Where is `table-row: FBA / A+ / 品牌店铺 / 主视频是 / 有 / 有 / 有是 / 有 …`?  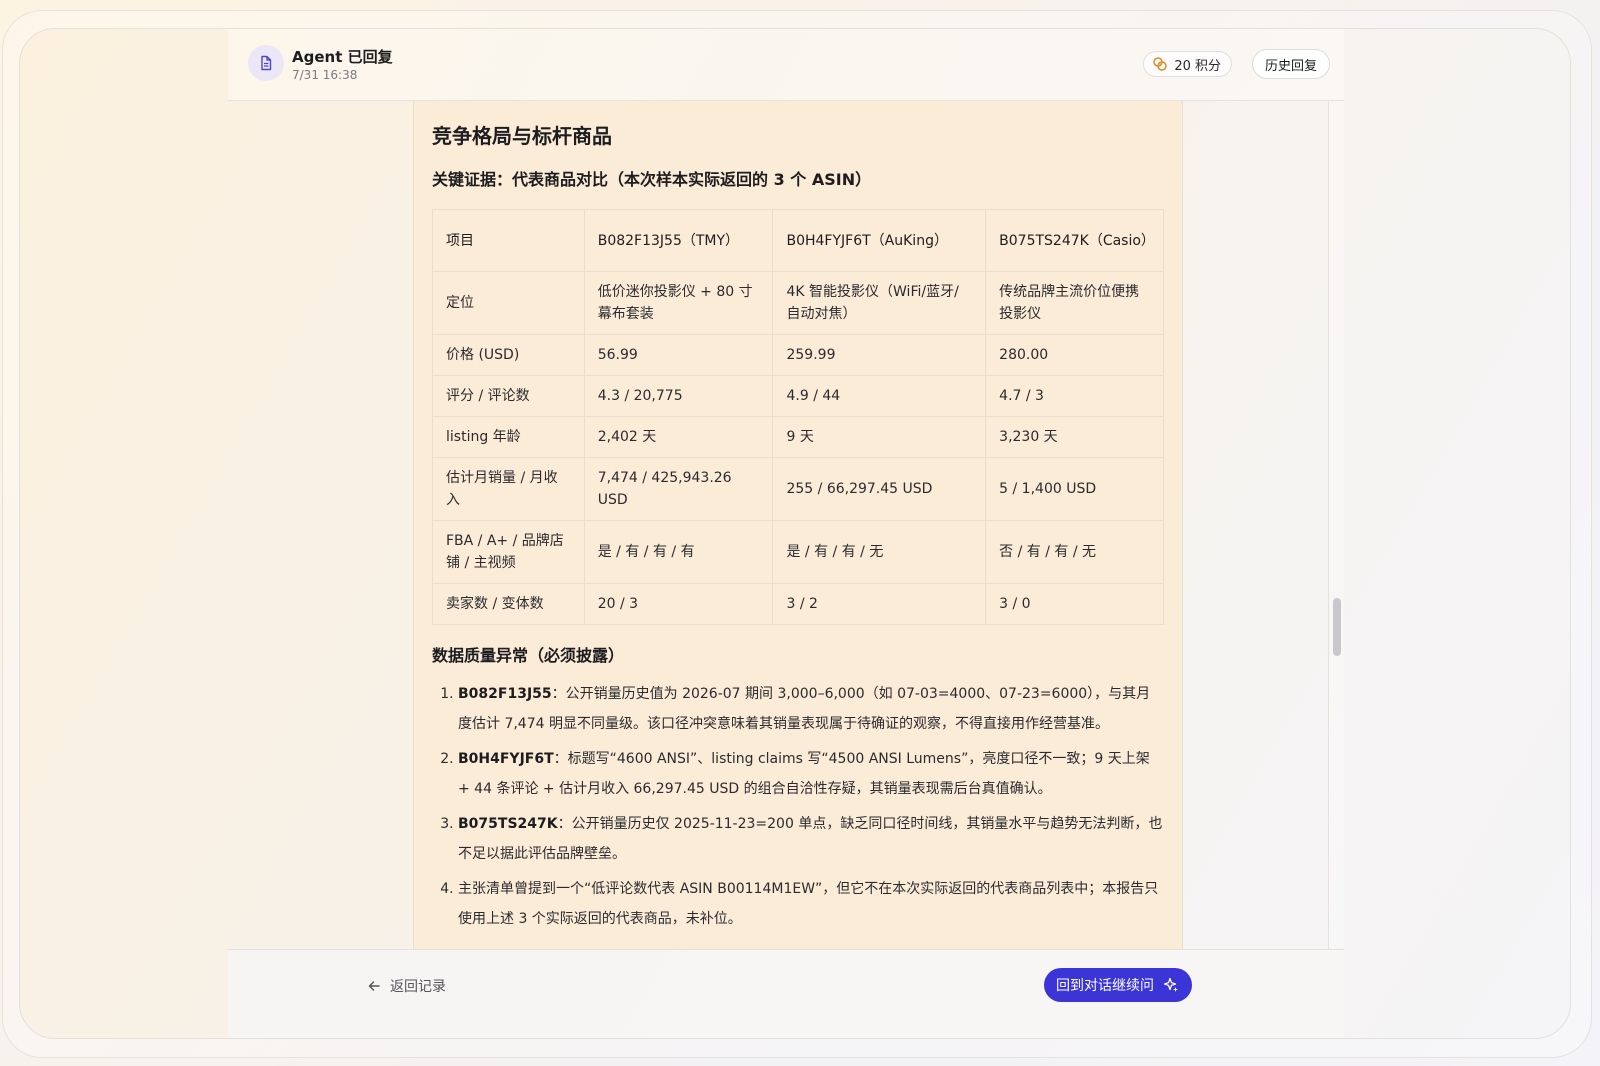 table-row: FBA / A+ / 品牌店铺 / 主视频是 / 有 / 有 / 有是 / 有 … is located at coordinates (798, 552).